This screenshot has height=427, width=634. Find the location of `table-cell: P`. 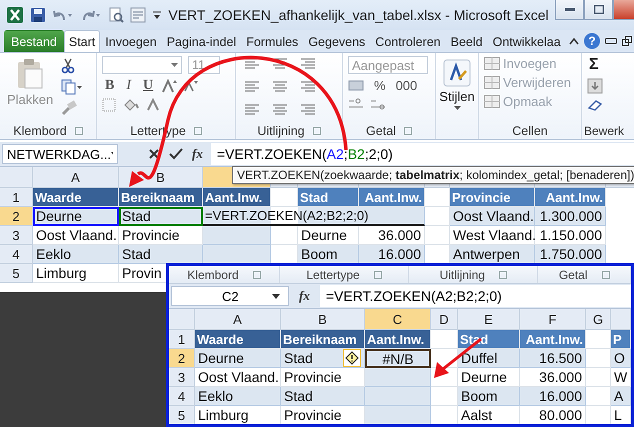

table-cell: P is located at coordinates (621, 339).